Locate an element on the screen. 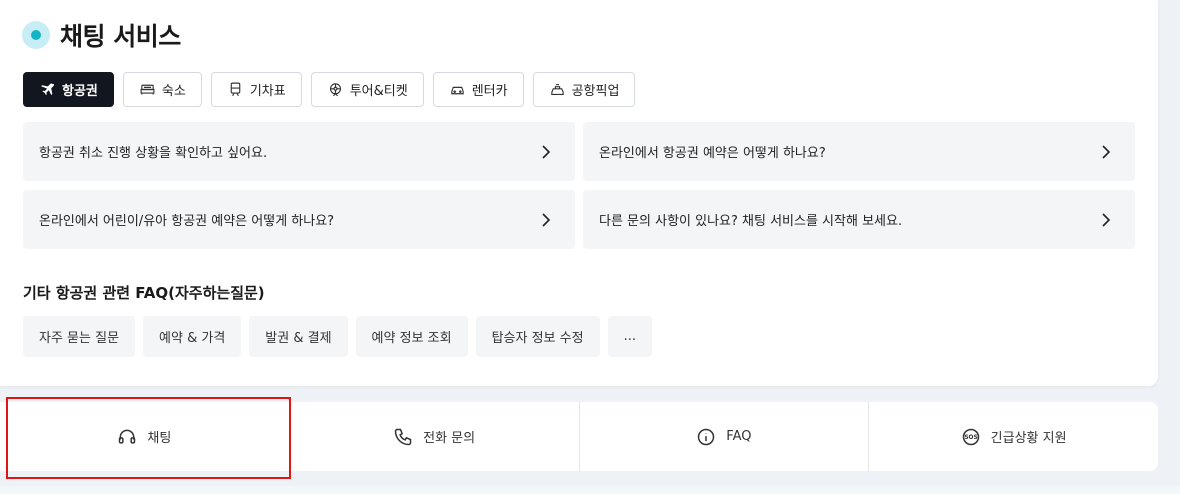 The height and width of the screenshot is (494, 1180). headset-icon is located at coordinates (127, 436).